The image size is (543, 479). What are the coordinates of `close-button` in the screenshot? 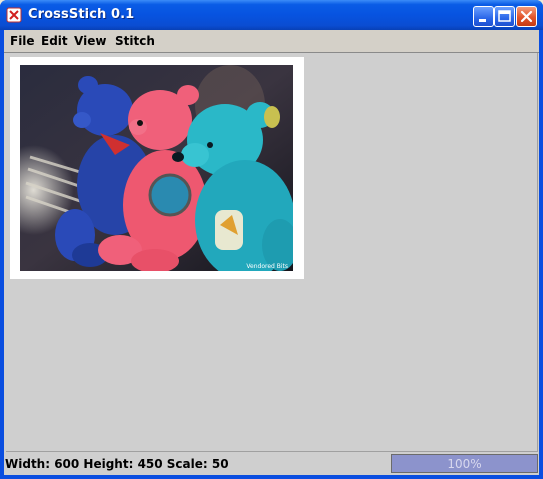 It's located at (526, 16).